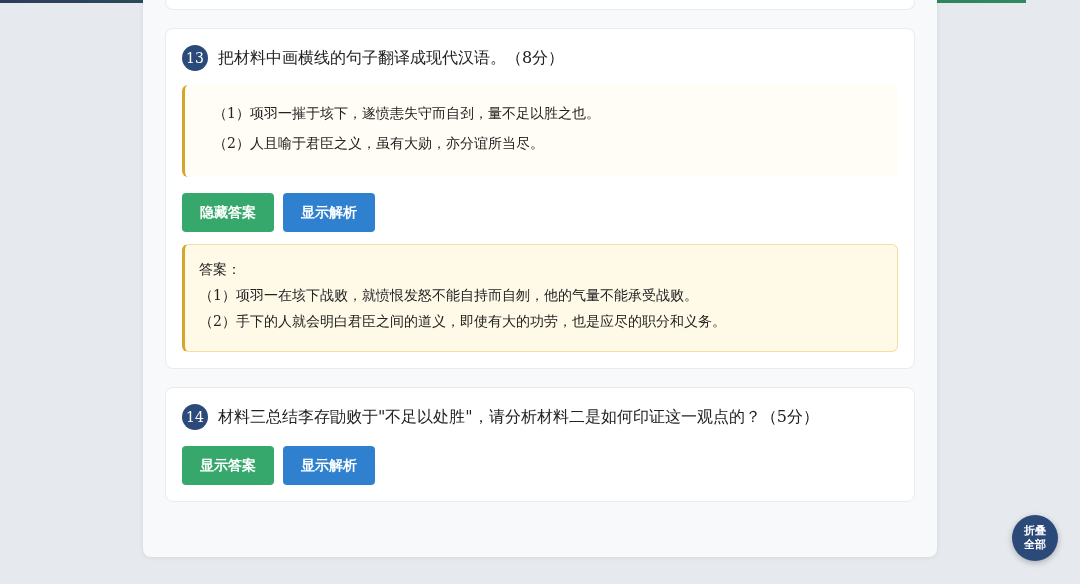 Image resolution: width=1080 pixels, height=584 pixels. What do you see at coordinates (449, 296) in the screenshot?
I see `answer-line: （1）项羽一在垓下战败，就愤恨发怒不能自持而自刎，他的气量不能承受战败。` at bounding box center [449, 296].